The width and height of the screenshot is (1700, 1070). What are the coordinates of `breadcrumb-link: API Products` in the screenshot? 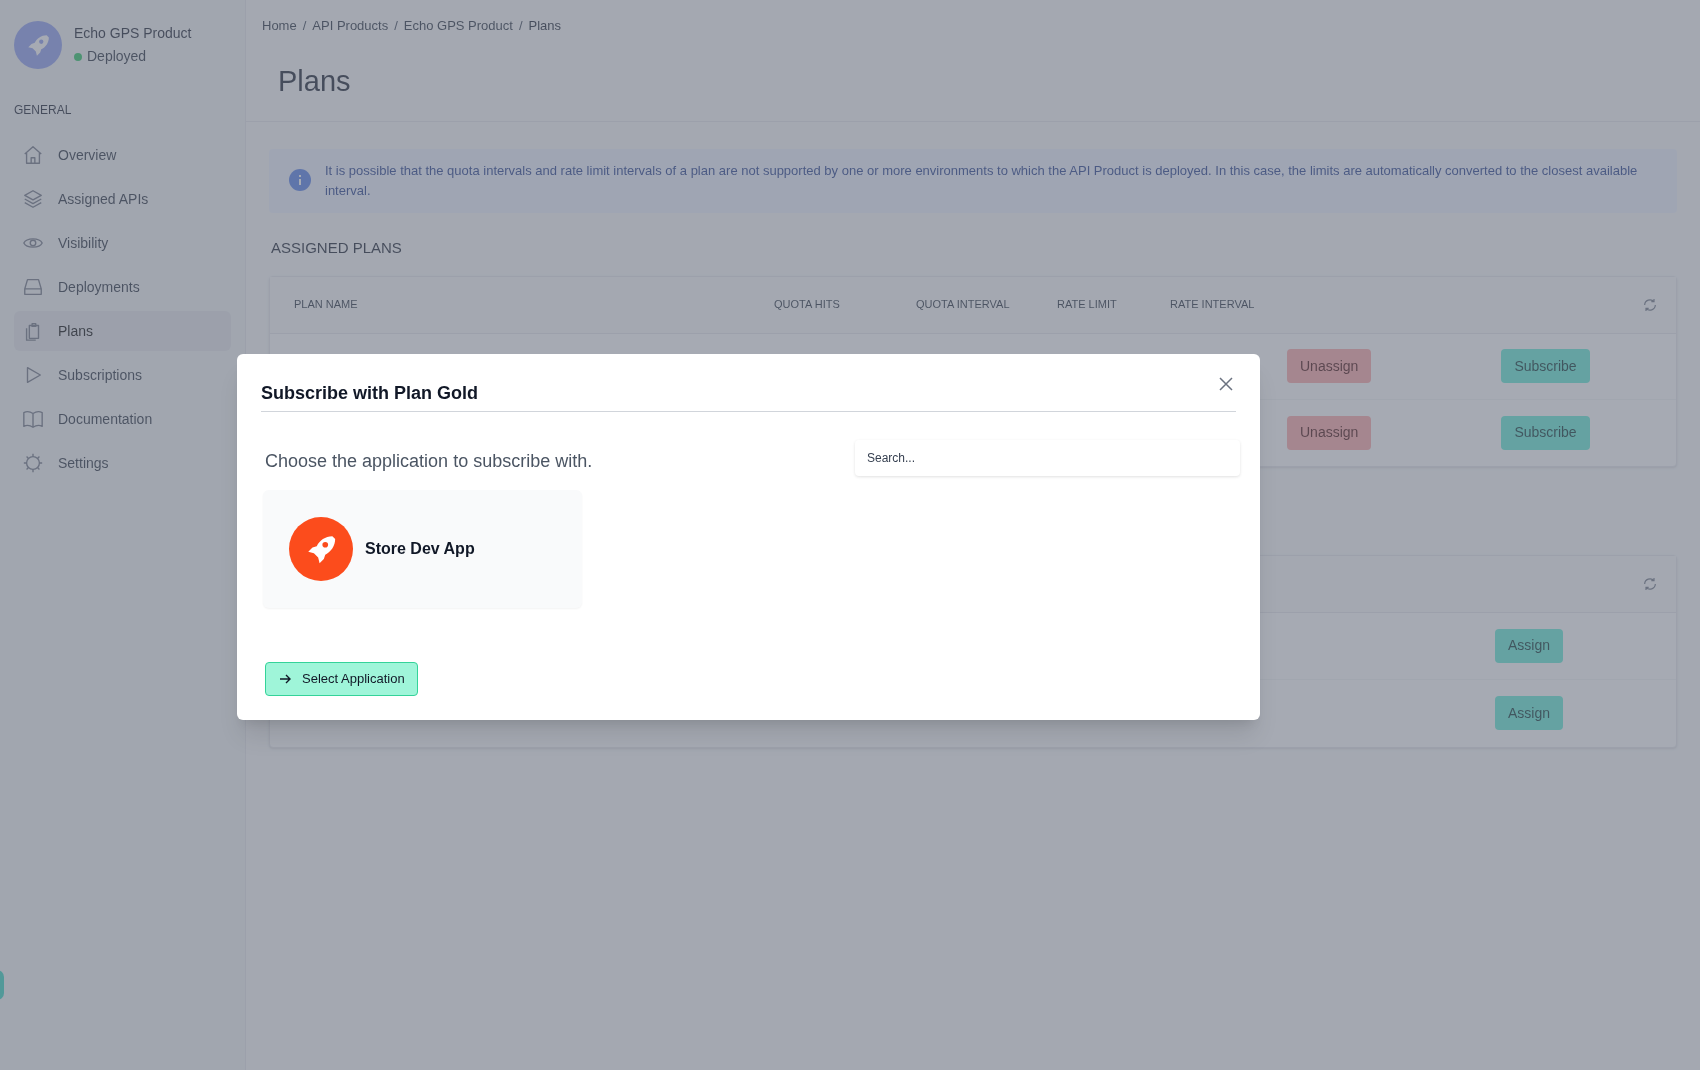 It's located at (350, 26).